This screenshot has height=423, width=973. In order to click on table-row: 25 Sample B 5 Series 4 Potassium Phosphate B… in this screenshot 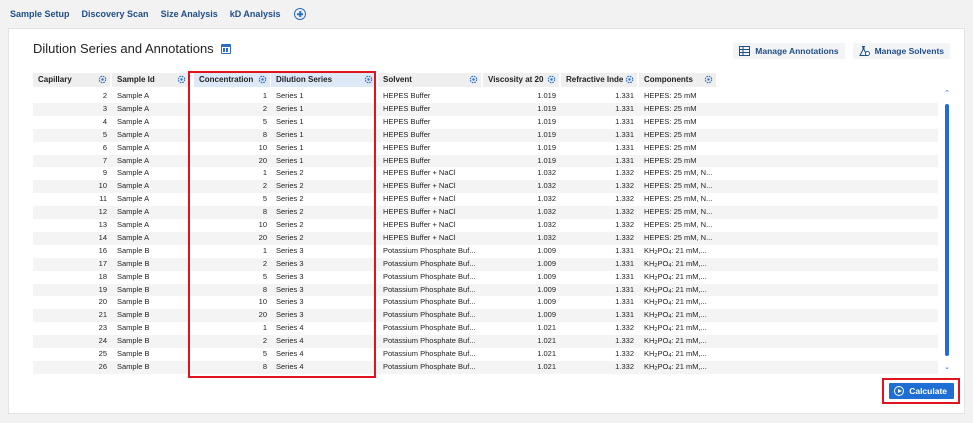, I will do `click(485, 354)`.